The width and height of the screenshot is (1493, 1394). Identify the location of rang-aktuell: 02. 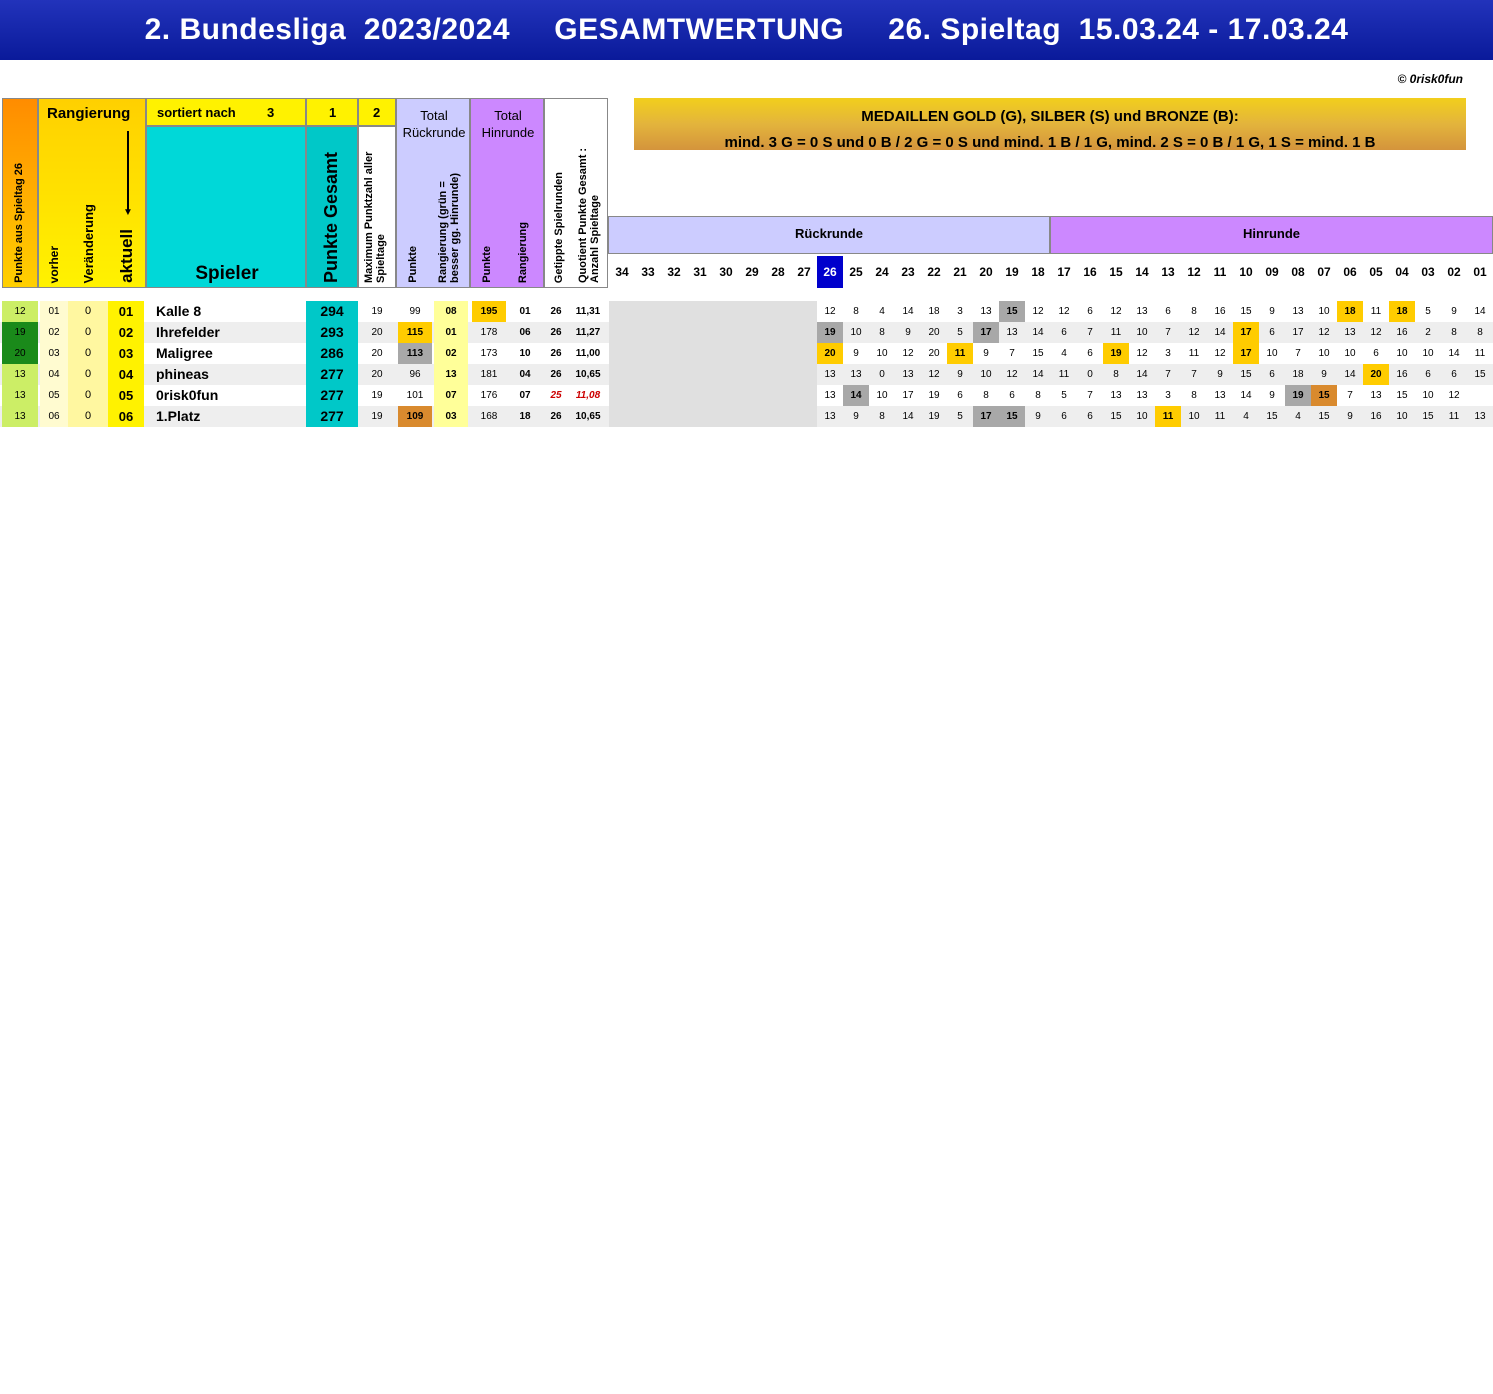
(126, 332).